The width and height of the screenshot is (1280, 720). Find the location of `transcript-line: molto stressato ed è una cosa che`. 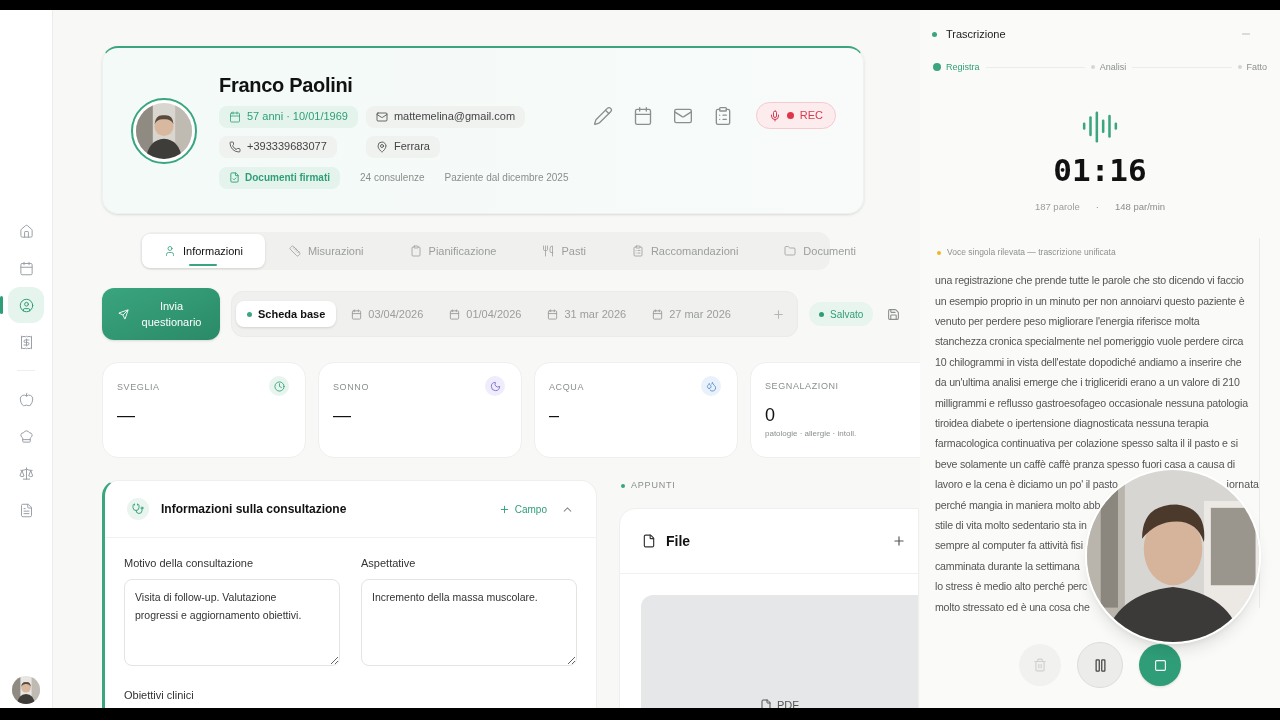

transcript-line: molto stressato ed è una cosa che is located at coordinates (1012, 607).